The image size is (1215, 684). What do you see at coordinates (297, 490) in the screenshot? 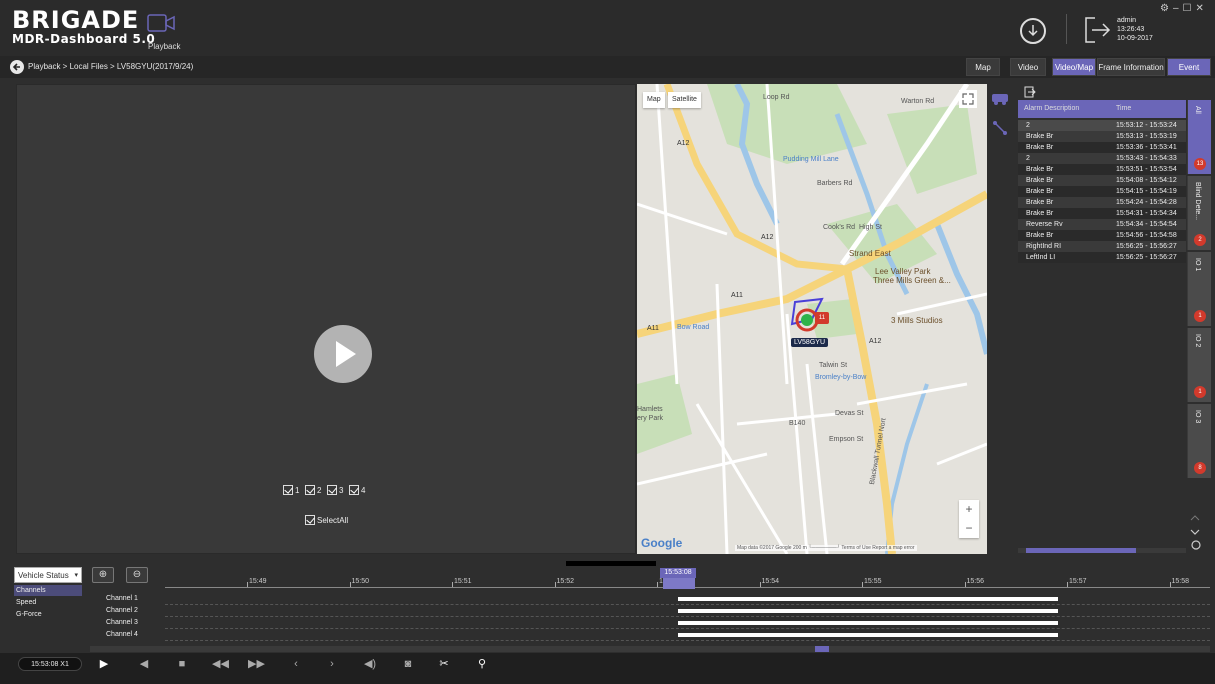
I see `channel-1-label: 1` at bounding box center [297, 490].